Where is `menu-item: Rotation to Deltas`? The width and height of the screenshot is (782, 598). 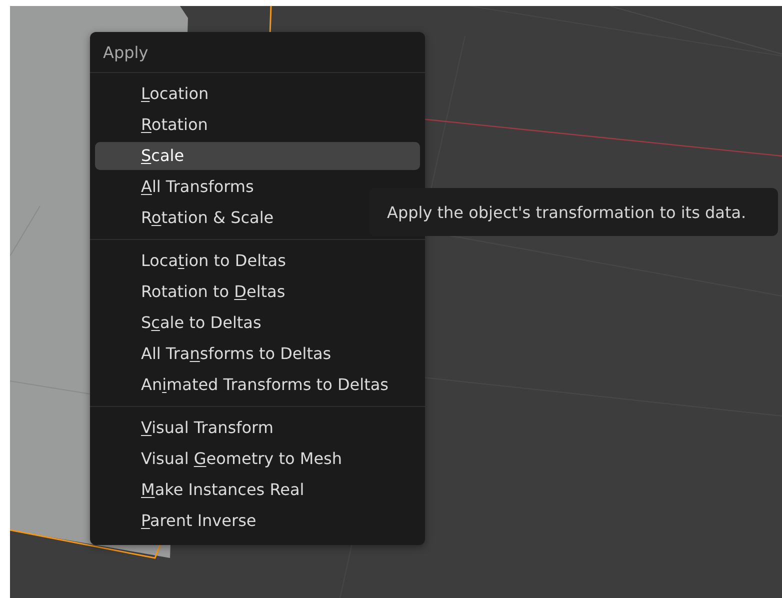 menu-item: Rotation to Deltas is located at coordinates (257, 292).